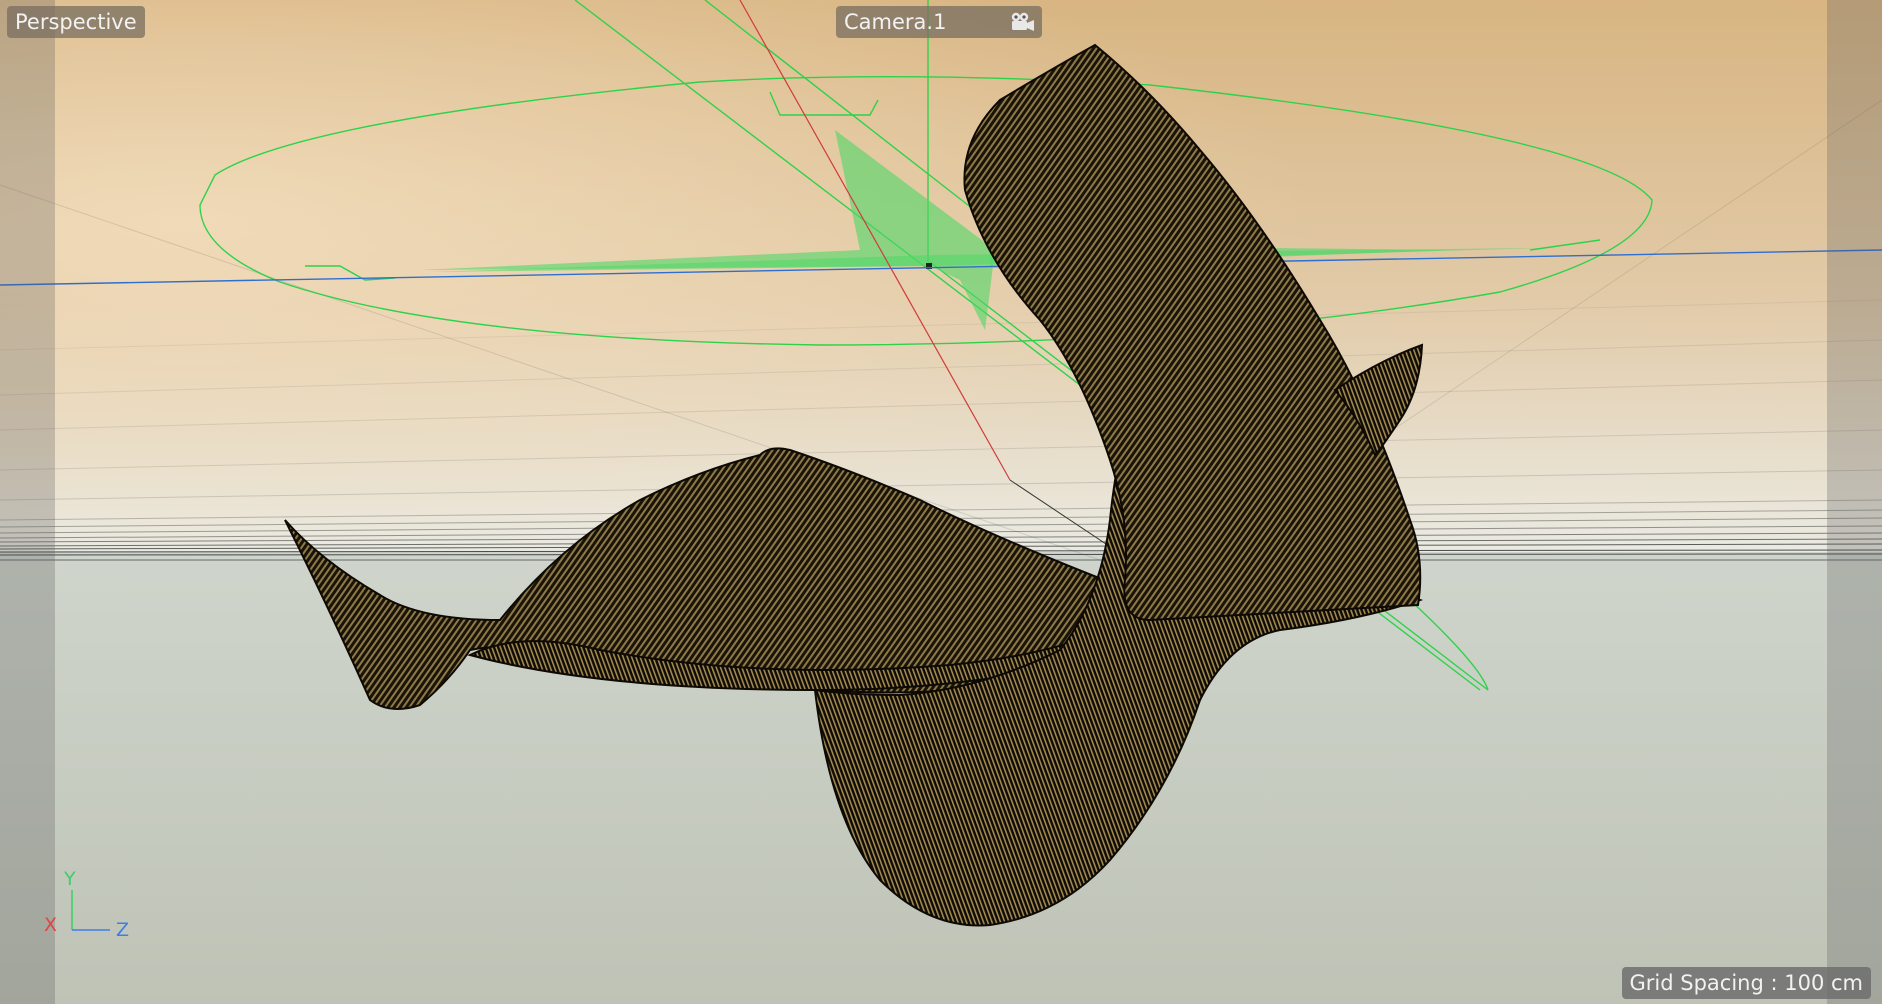 This screenshot has width=1882, height=1004. Describe the element at coordinates (76, 22) in the screenshot. I see `view-name-label: Perspective` at that location.